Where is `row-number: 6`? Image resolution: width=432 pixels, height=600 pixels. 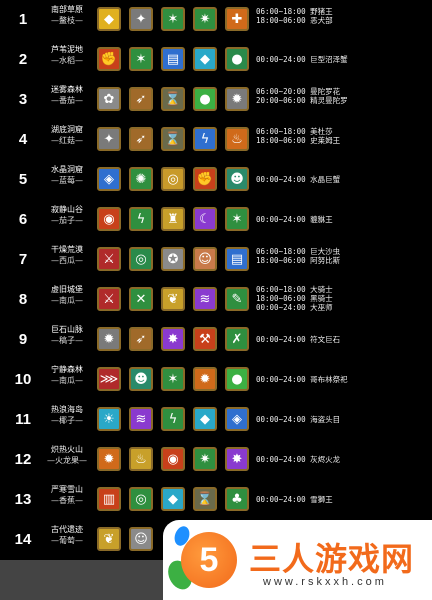 row-number: 6 is located at coordinates (23, 219).